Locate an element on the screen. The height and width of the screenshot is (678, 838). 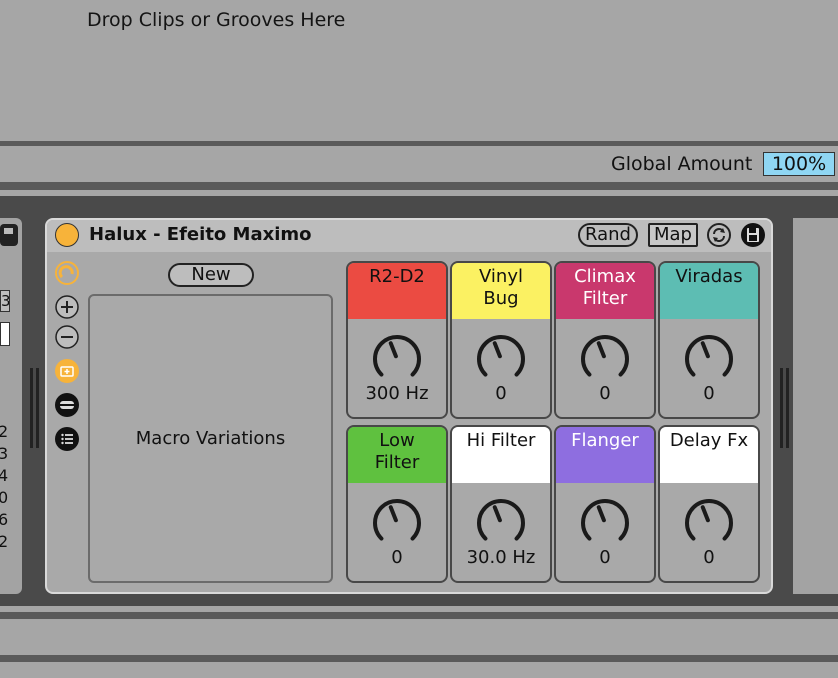
previous-device-value: 6 is located at coordinates (4, 519).